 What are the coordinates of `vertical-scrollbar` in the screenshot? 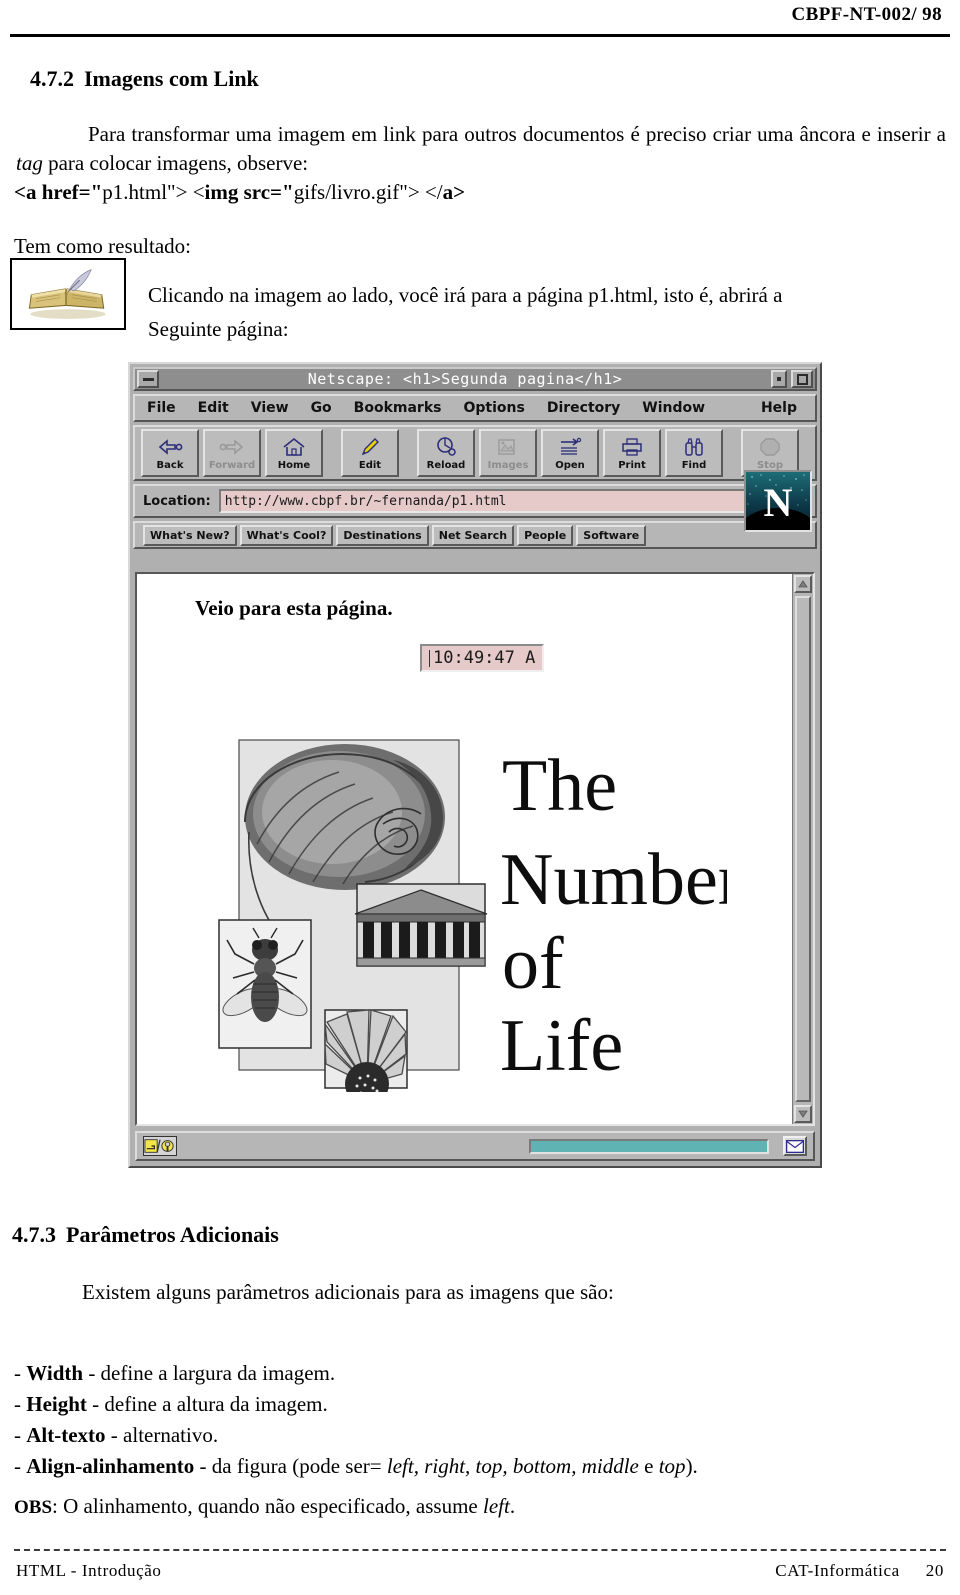 It's located at (802, 849).